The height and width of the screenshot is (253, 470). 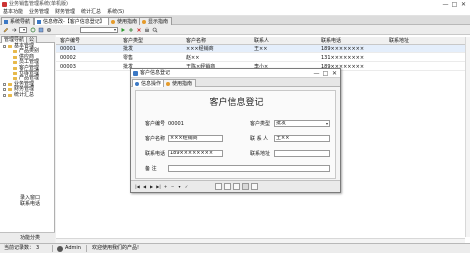 I want to click on tab-label: 使用指南, so click(x=182, y=84).